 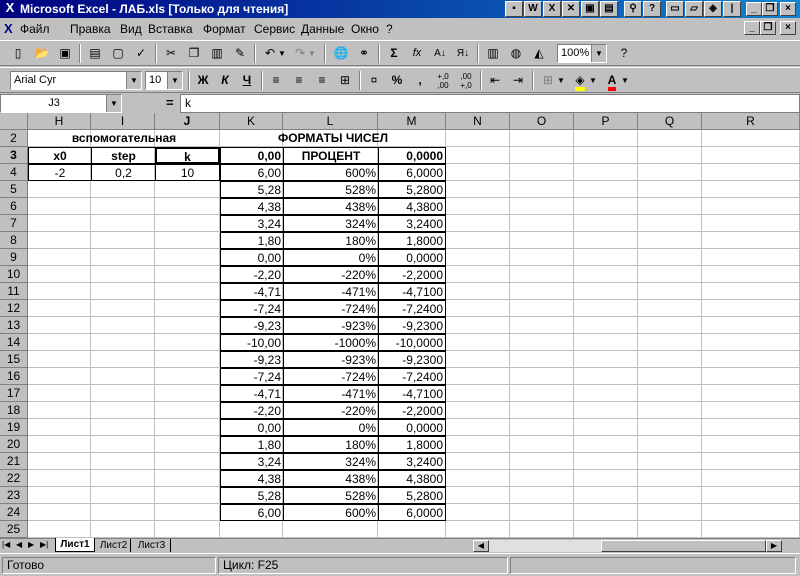 I want to click on row-header: 21, so click(x=14, y=461).